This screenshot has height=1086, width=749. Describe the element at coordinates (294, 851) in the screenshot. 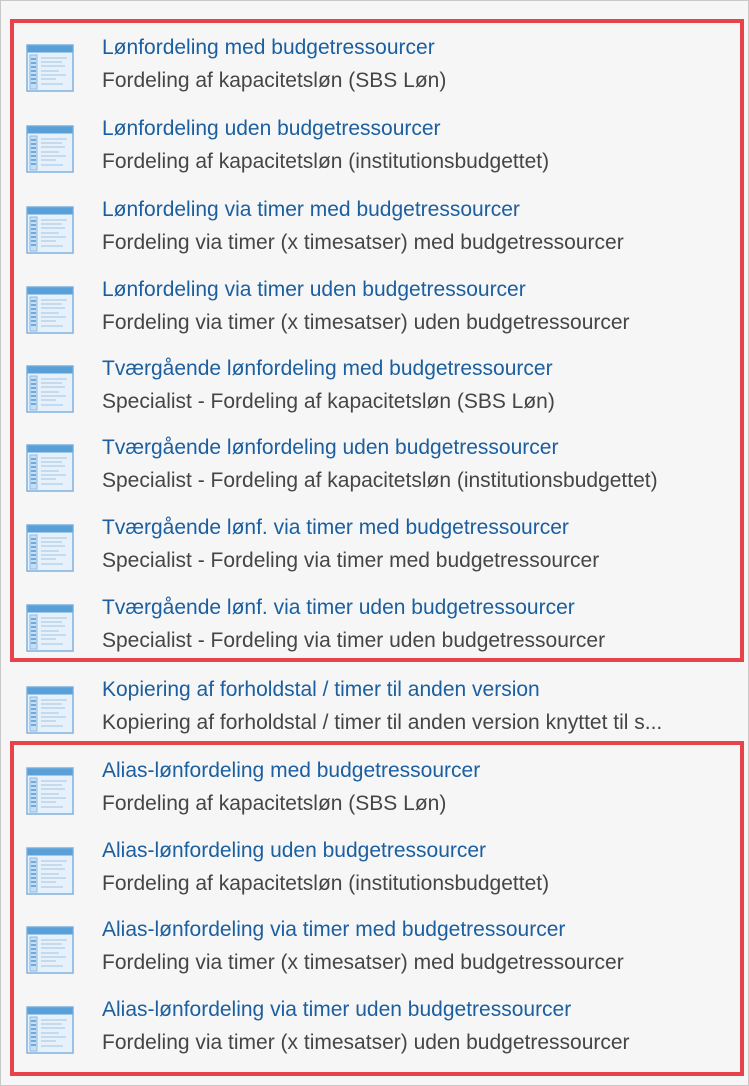

I see `item-title: Alias-lønfordeling uden budgetressourcer` at that location.